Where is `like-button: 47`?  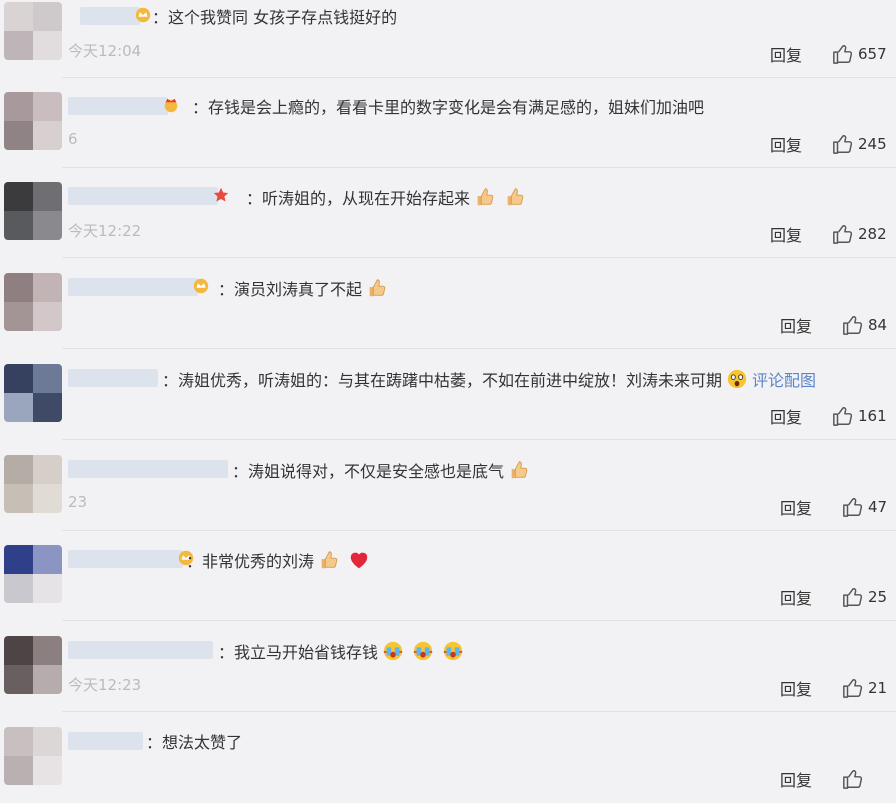
like-button: 47 is located at coordinates (864, 507).